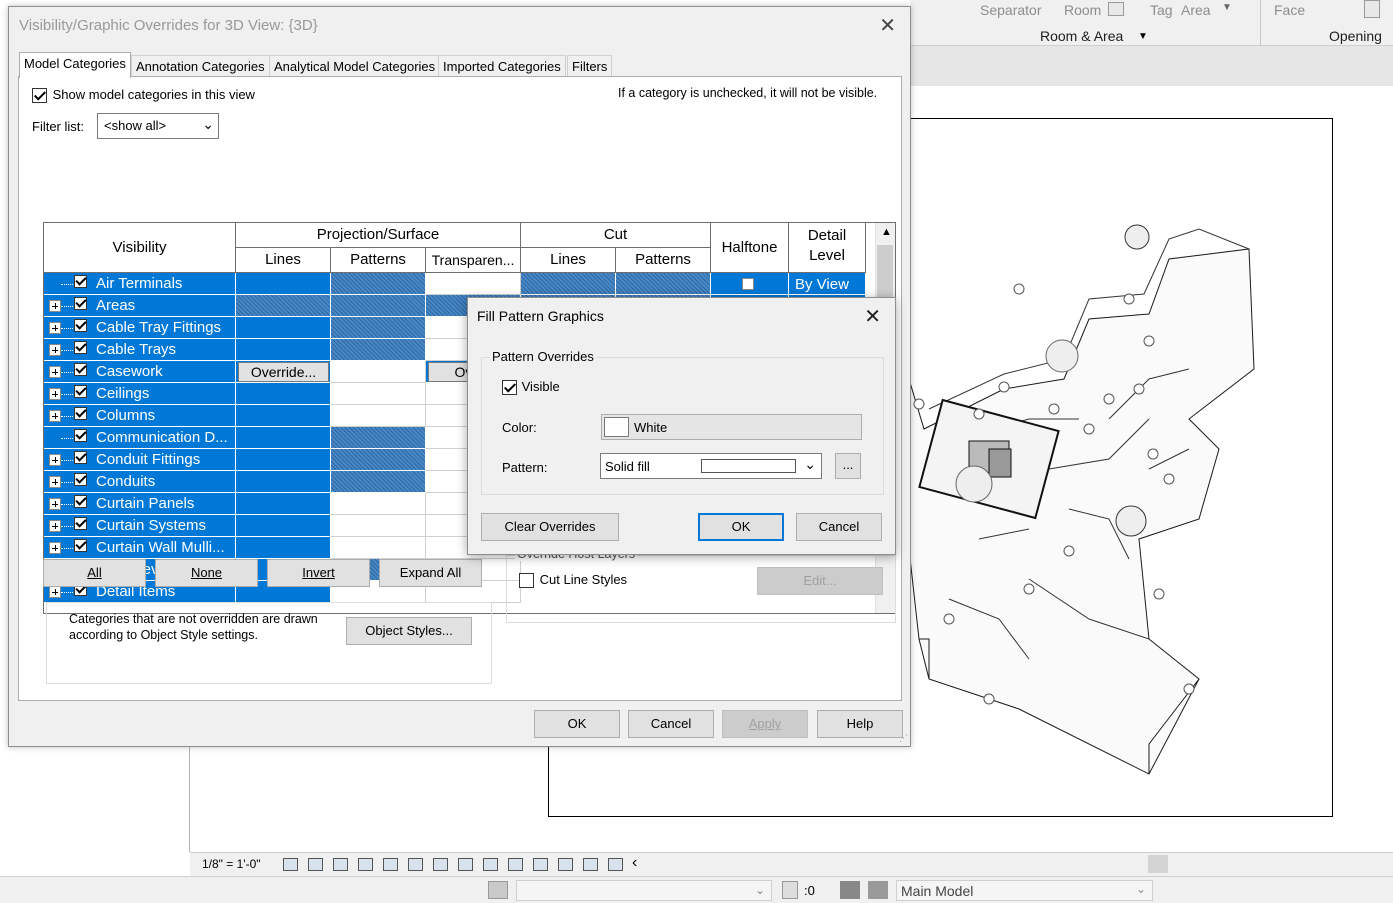 Image resolution: width=1393 pixels, height=903 pixels. What do you see at coordinates (583, 579) in the screenshot?
I see `cut-line-styles-label: Cut Line Styles` at bounding box center [583, 579].